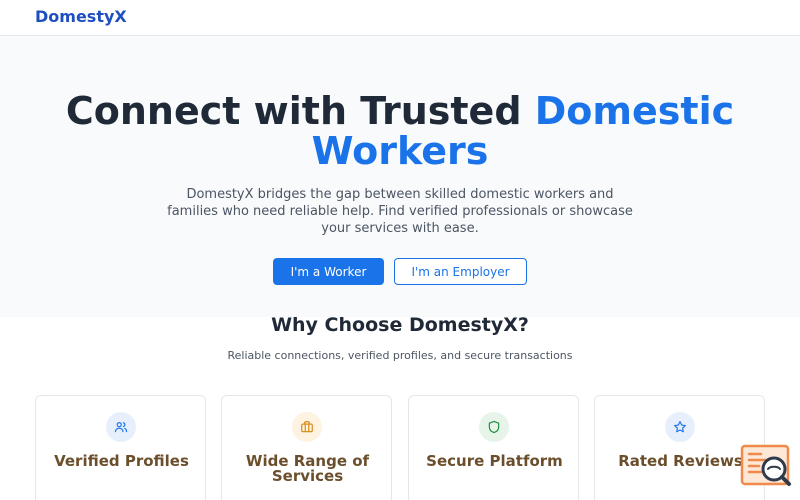 The image size is (800, 500). I want to click on brand-logo: DomestyX, so click(81, 16).